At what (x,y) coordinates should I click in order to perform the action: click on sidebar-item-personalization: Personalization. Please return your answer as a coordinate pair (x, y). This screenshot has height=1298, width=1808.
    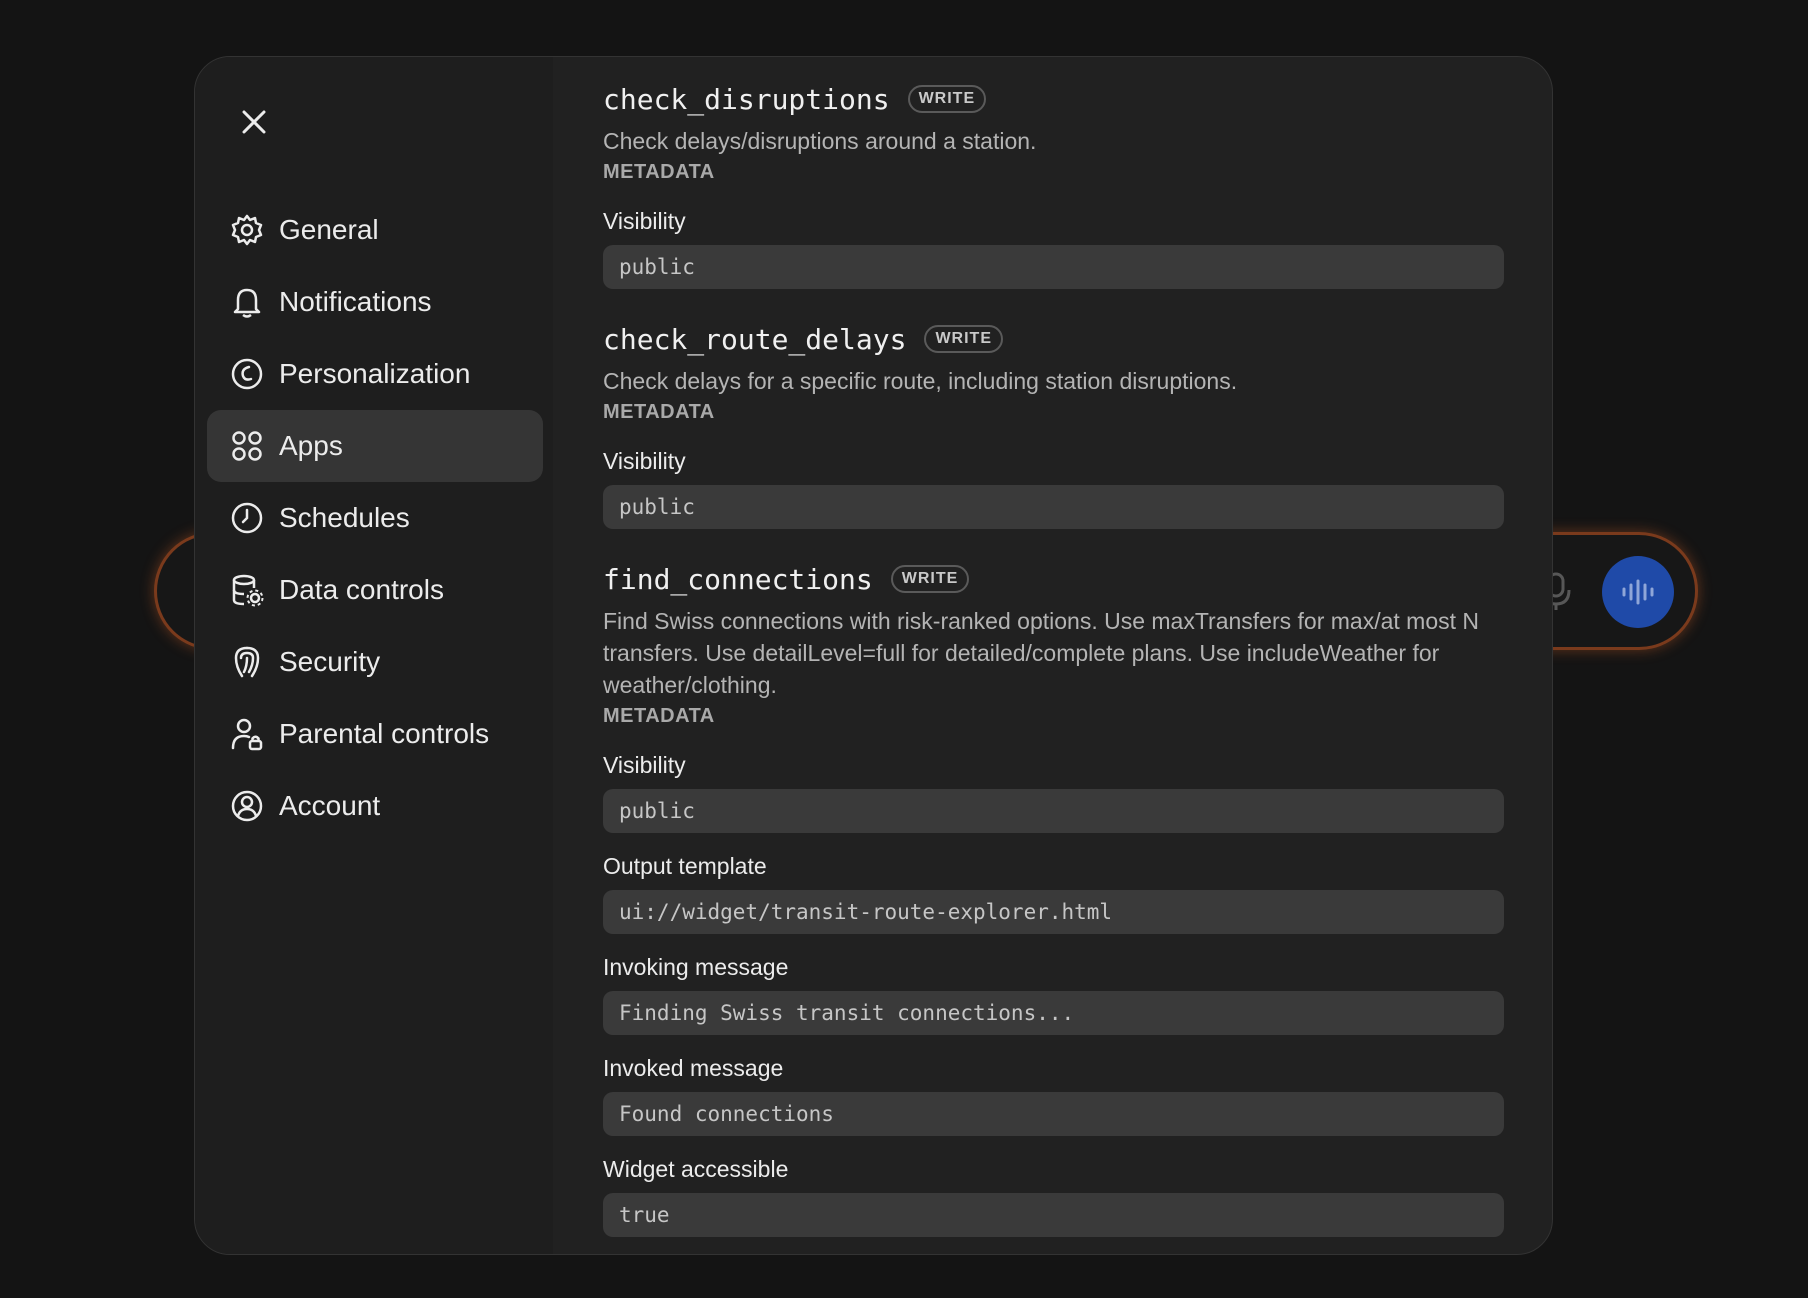
    Looking at the image, I should click on (375, 374).